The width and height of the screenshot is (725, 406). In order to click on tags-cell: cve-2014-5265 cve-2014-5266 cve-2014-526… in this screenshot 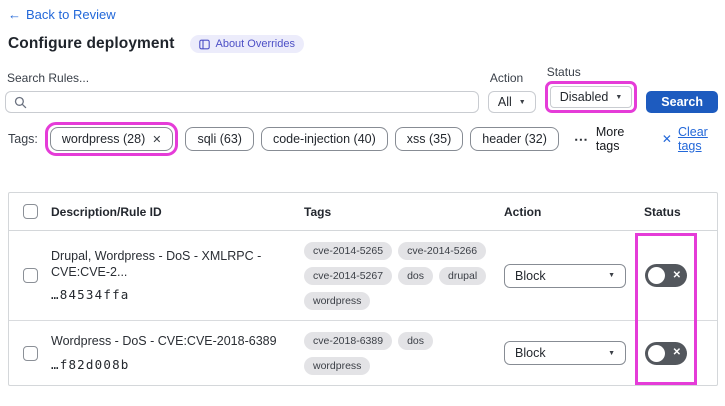, I will do `click(404, 275)`.